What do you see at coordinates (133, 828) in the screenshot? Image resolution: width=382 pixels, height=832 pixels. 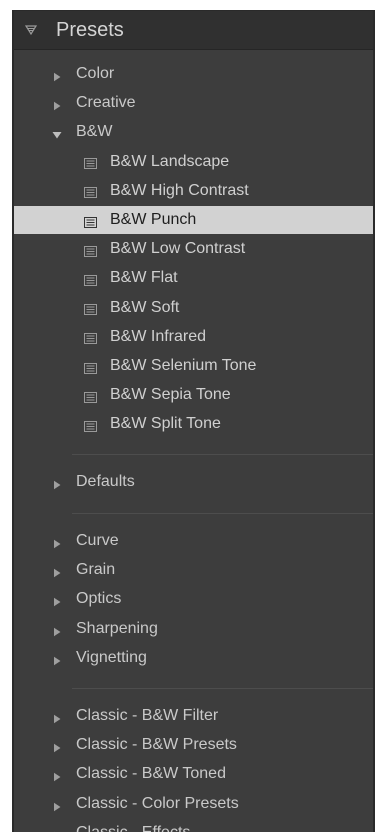 I see `group-label: Classic - Effects` at bounding box center [133, 828].